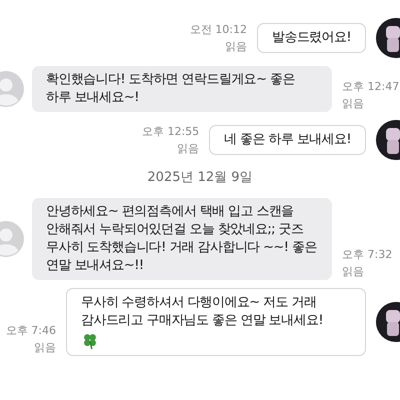  What do you see at coordinates (371, 87) in the screenshot?
I see `message-time: 오후 12:47` at bounding box center [371, 87].